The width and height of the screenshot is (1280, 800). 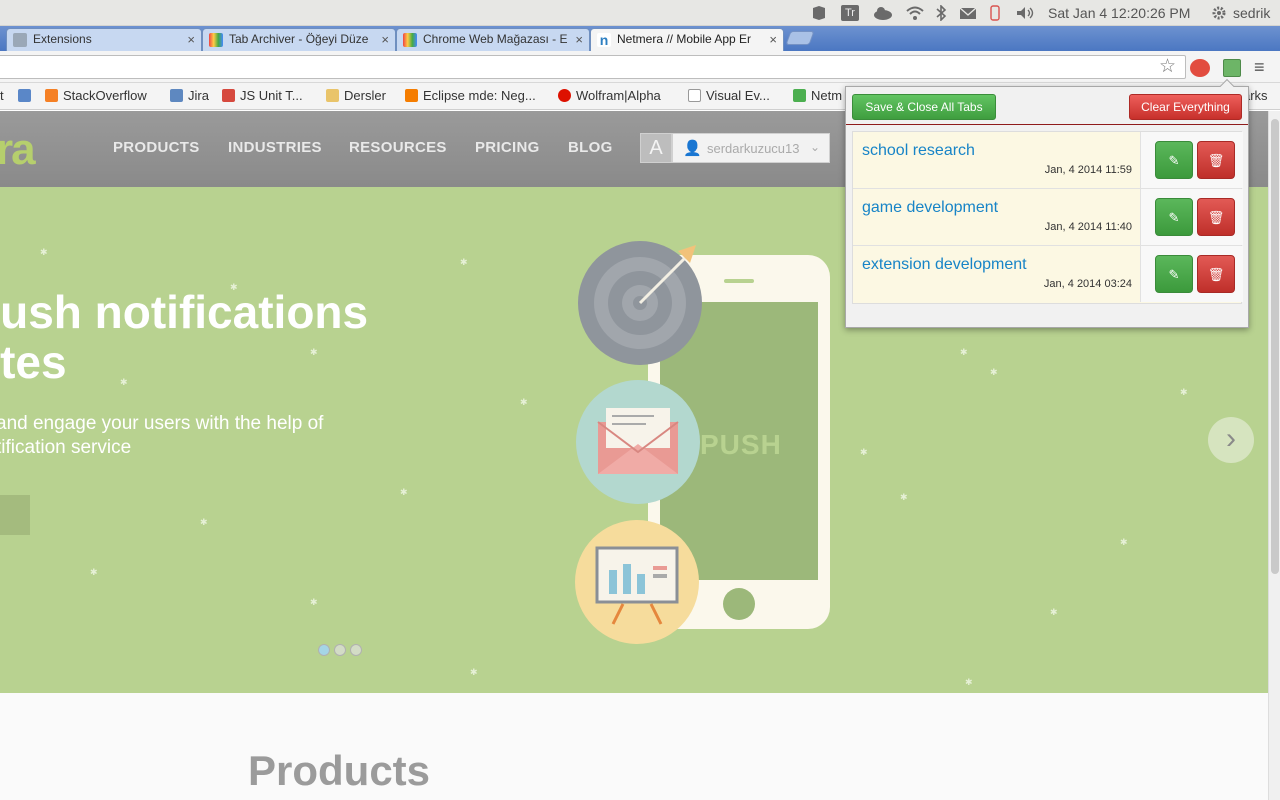 I want to click on netmera-favicon-icon: n, so click(x=604, y=40).